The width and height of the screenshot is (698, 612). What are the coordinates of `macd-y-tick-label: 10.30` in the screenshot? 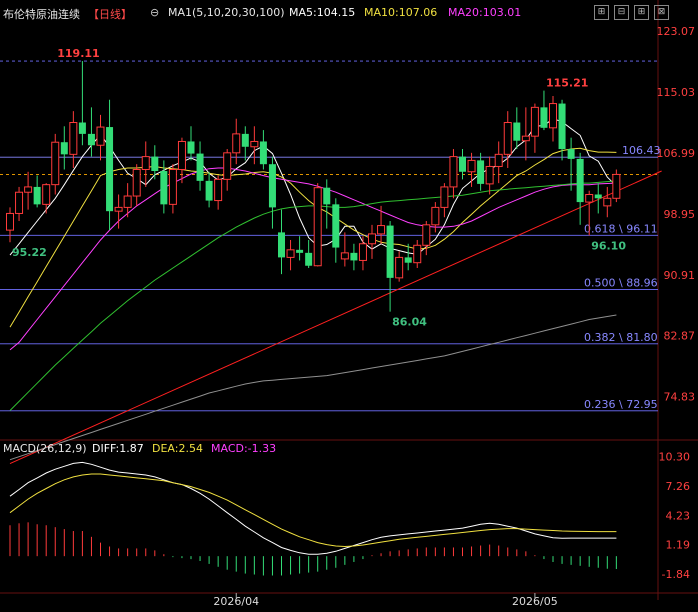 It's located at (675, 457).